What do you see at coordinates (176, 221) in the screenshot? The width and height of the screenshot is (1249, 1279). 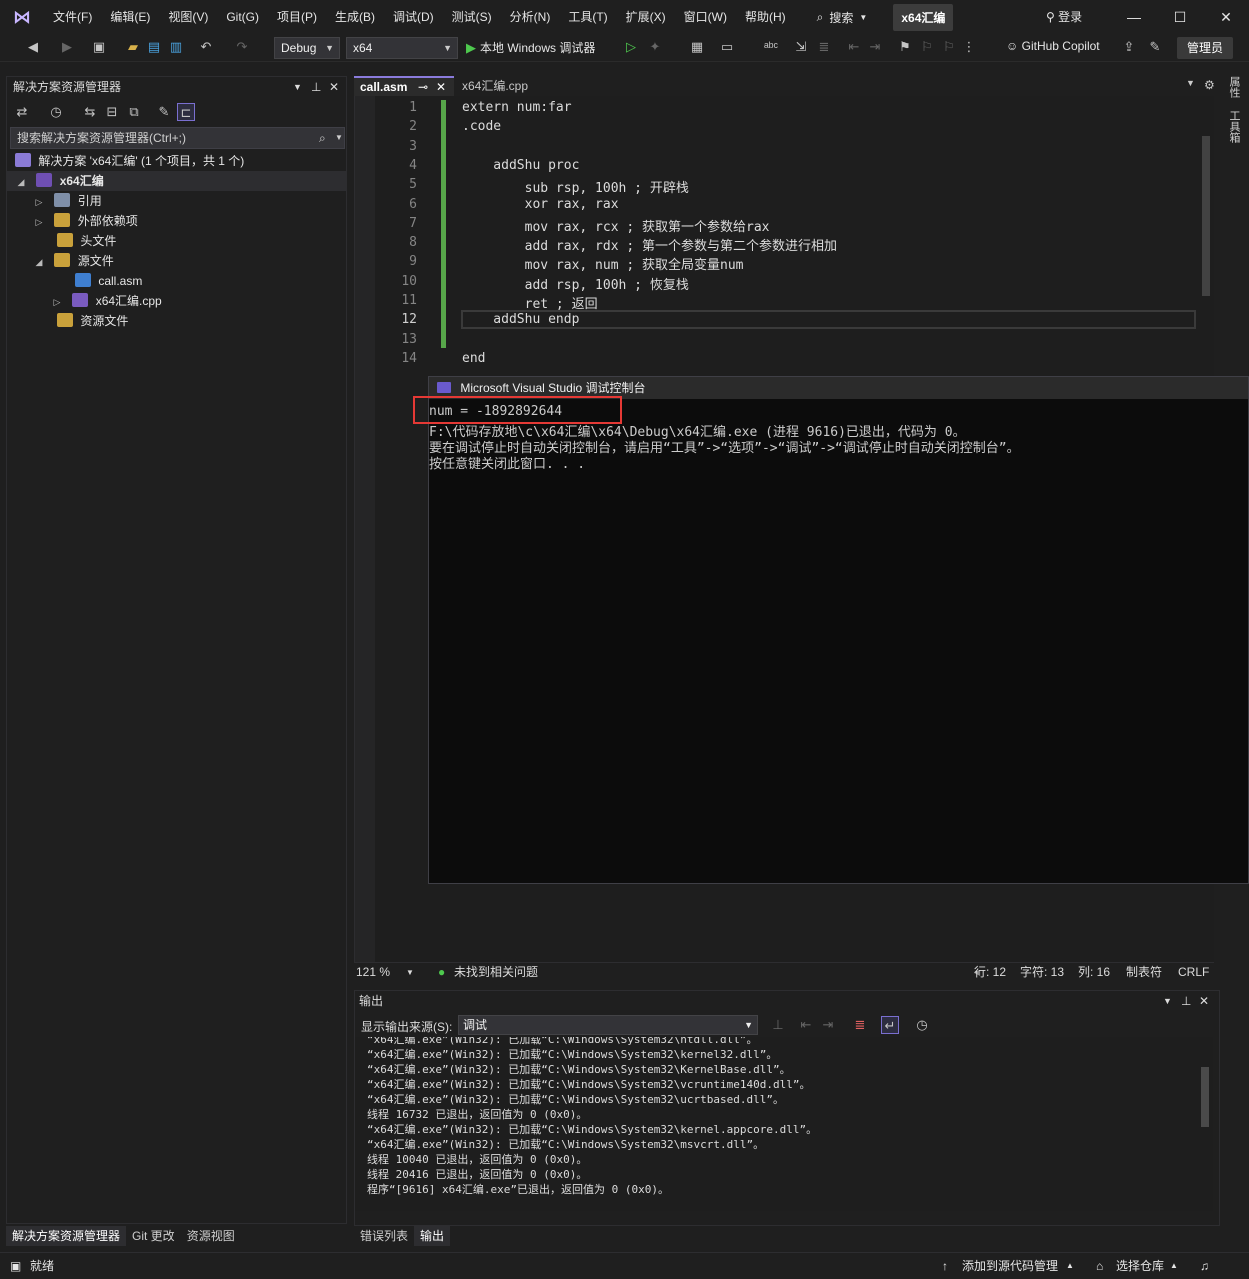 I see `tree-item-external-dependencies: ▷ 外部依赖项` at bounding box center [176, 221].